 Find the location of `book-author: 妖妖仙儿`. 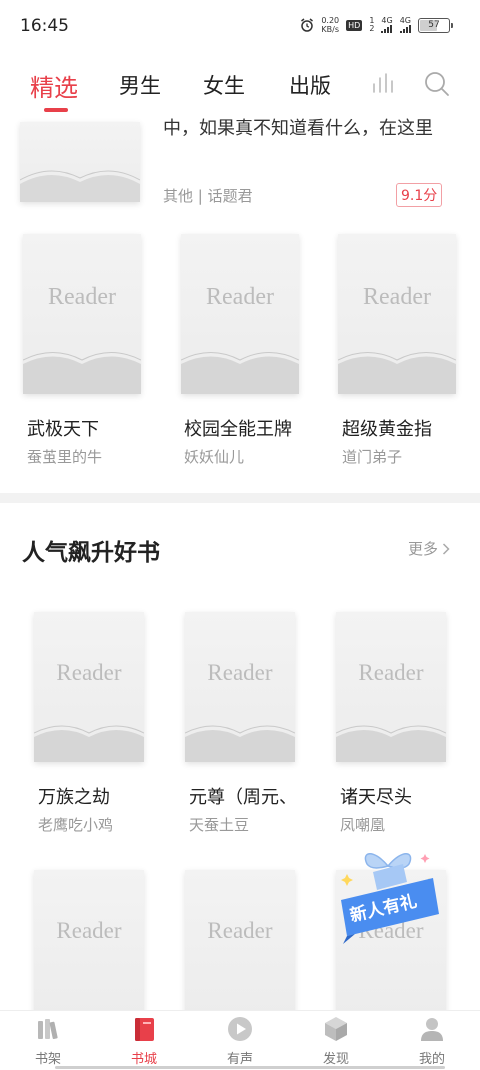

book-author: 妖妖仙儿 is located at coordinates (214, 457).